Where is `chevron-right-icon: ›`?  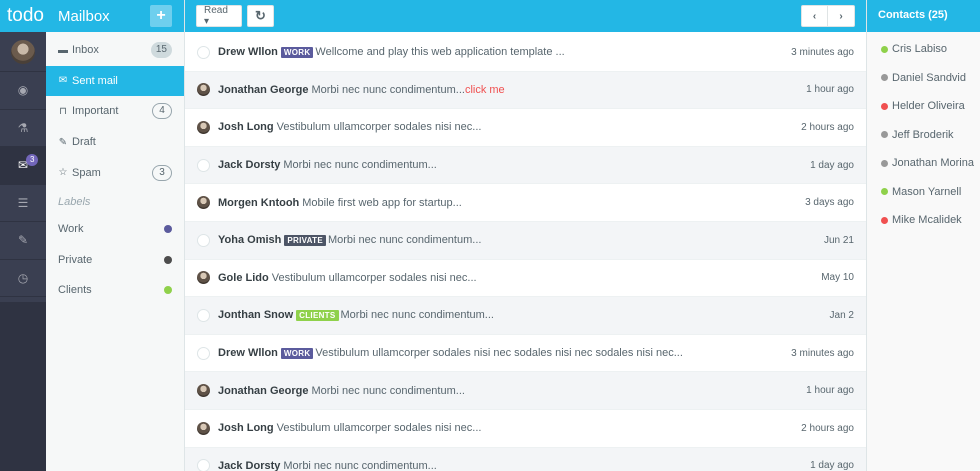
chevron-right-icon: › is located at coordinates (841, 16).